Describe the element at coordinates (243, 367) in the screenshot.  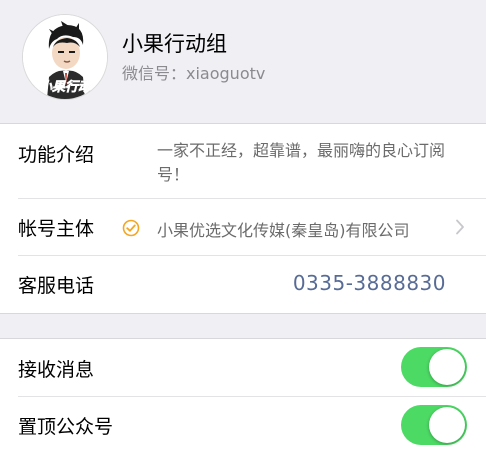
I see `receive-messages-row: 接收消息` at that location.